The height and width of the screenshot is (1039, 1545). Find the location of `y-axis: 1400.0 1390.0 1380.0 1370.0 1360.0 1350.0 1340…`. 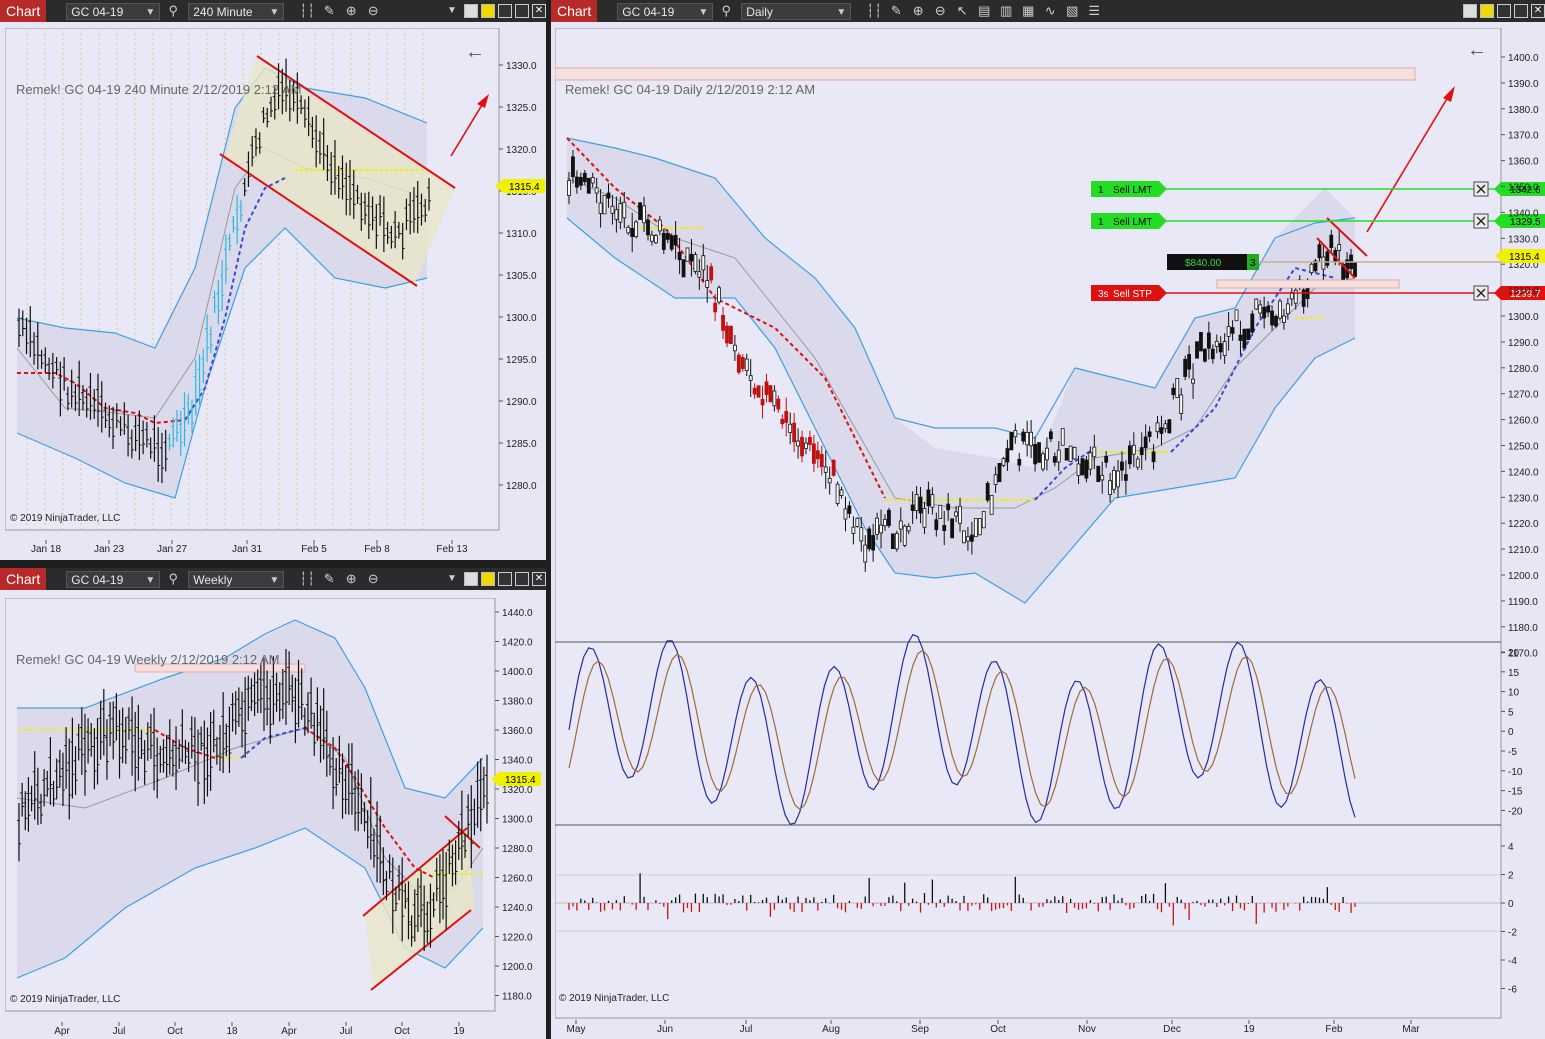

y-axis: 1400.0 1390.0 1380.0 1370.0 1360.0 1350.0 1340… is located at coordinates (1520, 356).